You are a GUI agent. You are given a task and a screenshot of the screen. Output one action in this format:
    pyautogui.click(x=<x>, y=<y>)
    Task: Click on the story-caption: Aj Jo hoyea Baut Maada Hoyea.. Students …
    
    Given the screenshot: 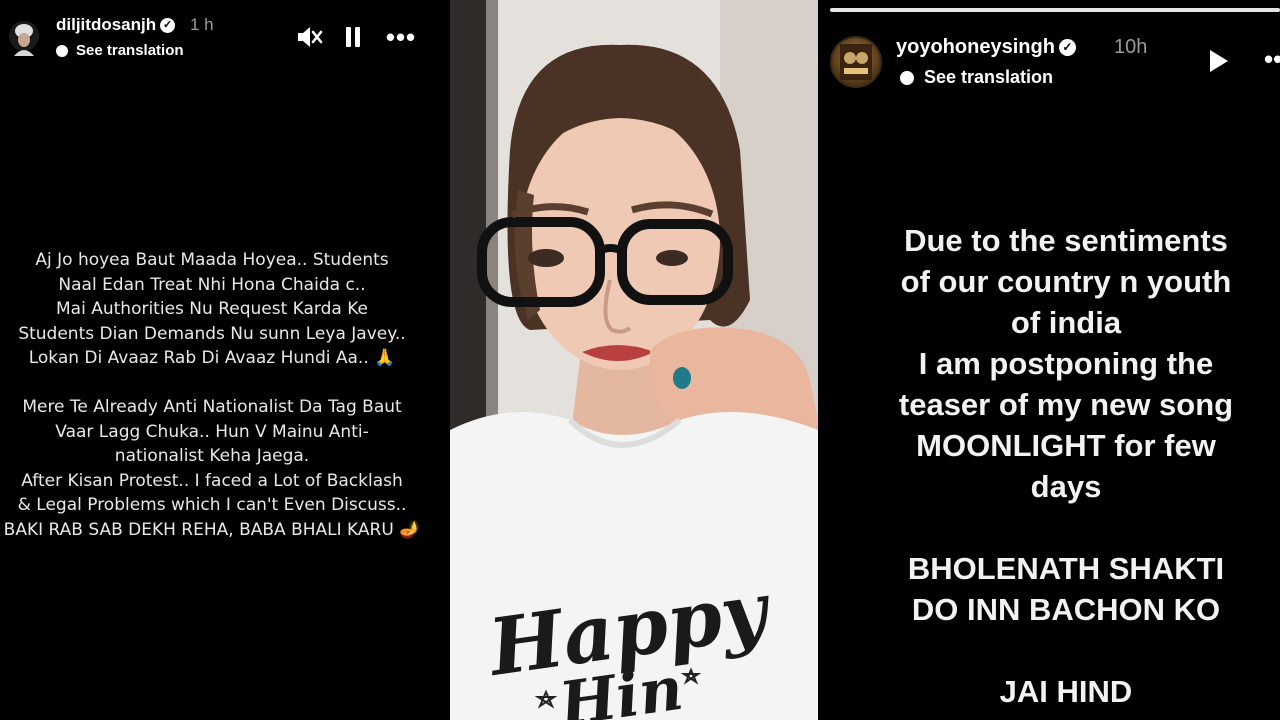 What is the action you would take?
    pyautogui.click(x=212, y=395)
    